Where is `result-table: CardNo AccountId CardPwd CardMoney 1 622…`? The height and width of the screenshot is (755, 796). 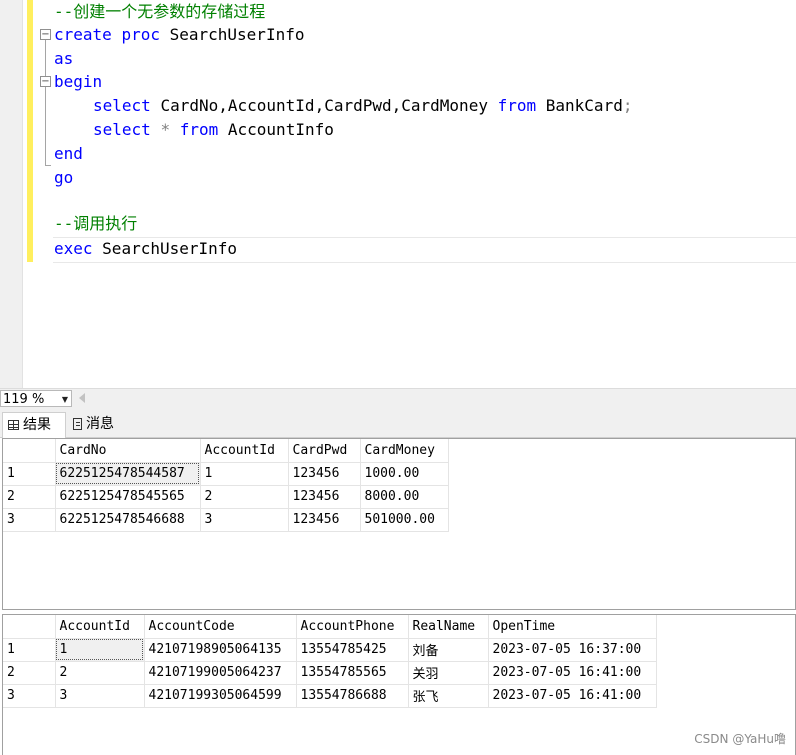 result-table: CardNo AccountId CardPwd CardMoney 1 622… is located at coordinates (226, 485).